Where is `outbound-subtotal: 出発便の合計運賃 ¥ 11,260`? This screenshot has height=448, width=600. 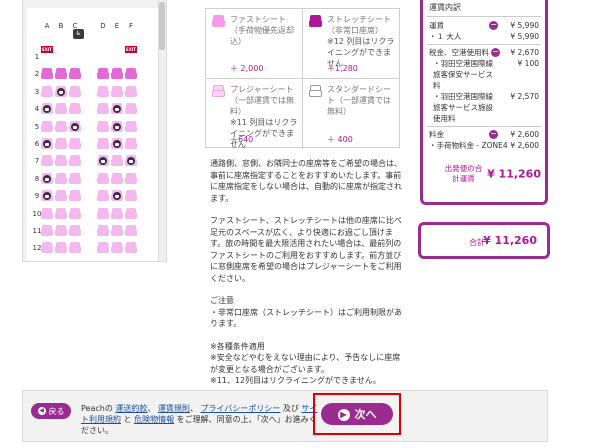 outbound-subtotal: 出発便の合計運賃 ¥ 11,260 is located at coordinates (492, 174).